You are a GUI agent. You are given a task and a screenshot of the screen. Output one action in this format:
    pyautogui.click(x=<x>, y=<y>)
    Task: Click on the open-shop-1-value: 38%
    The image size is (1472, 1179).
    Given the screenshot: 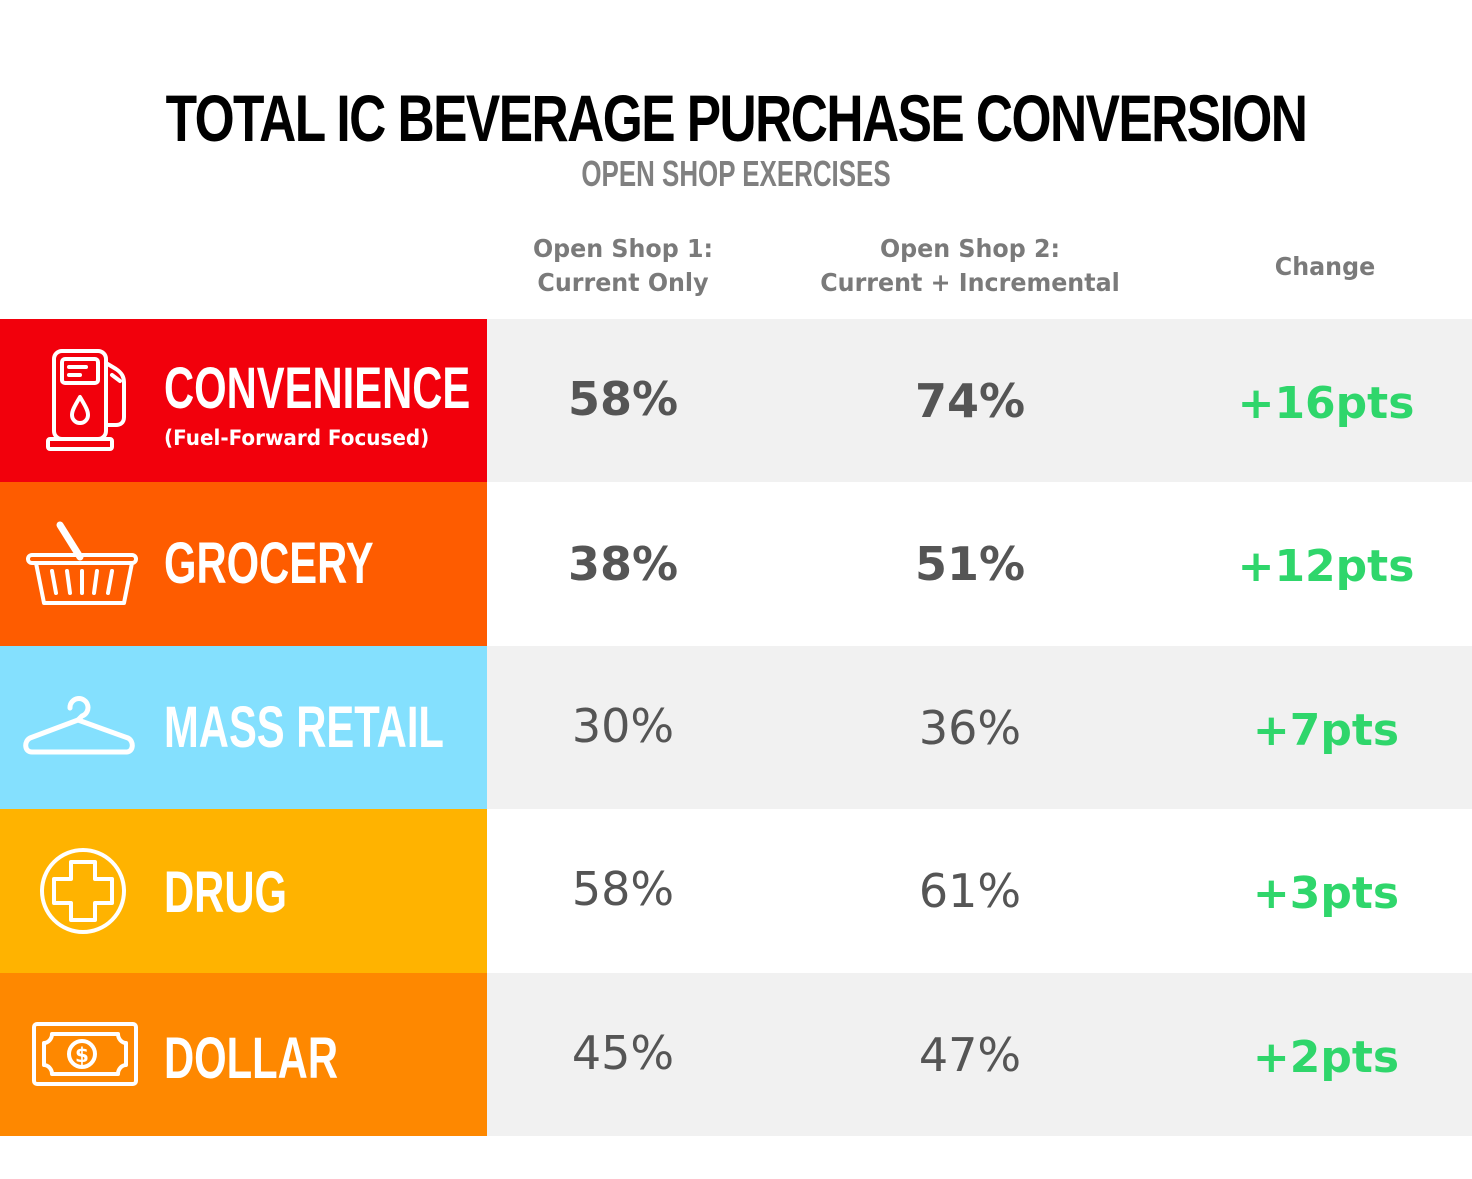 What is the action you would take?
    pyautogui.click(x=623, y=564)
    